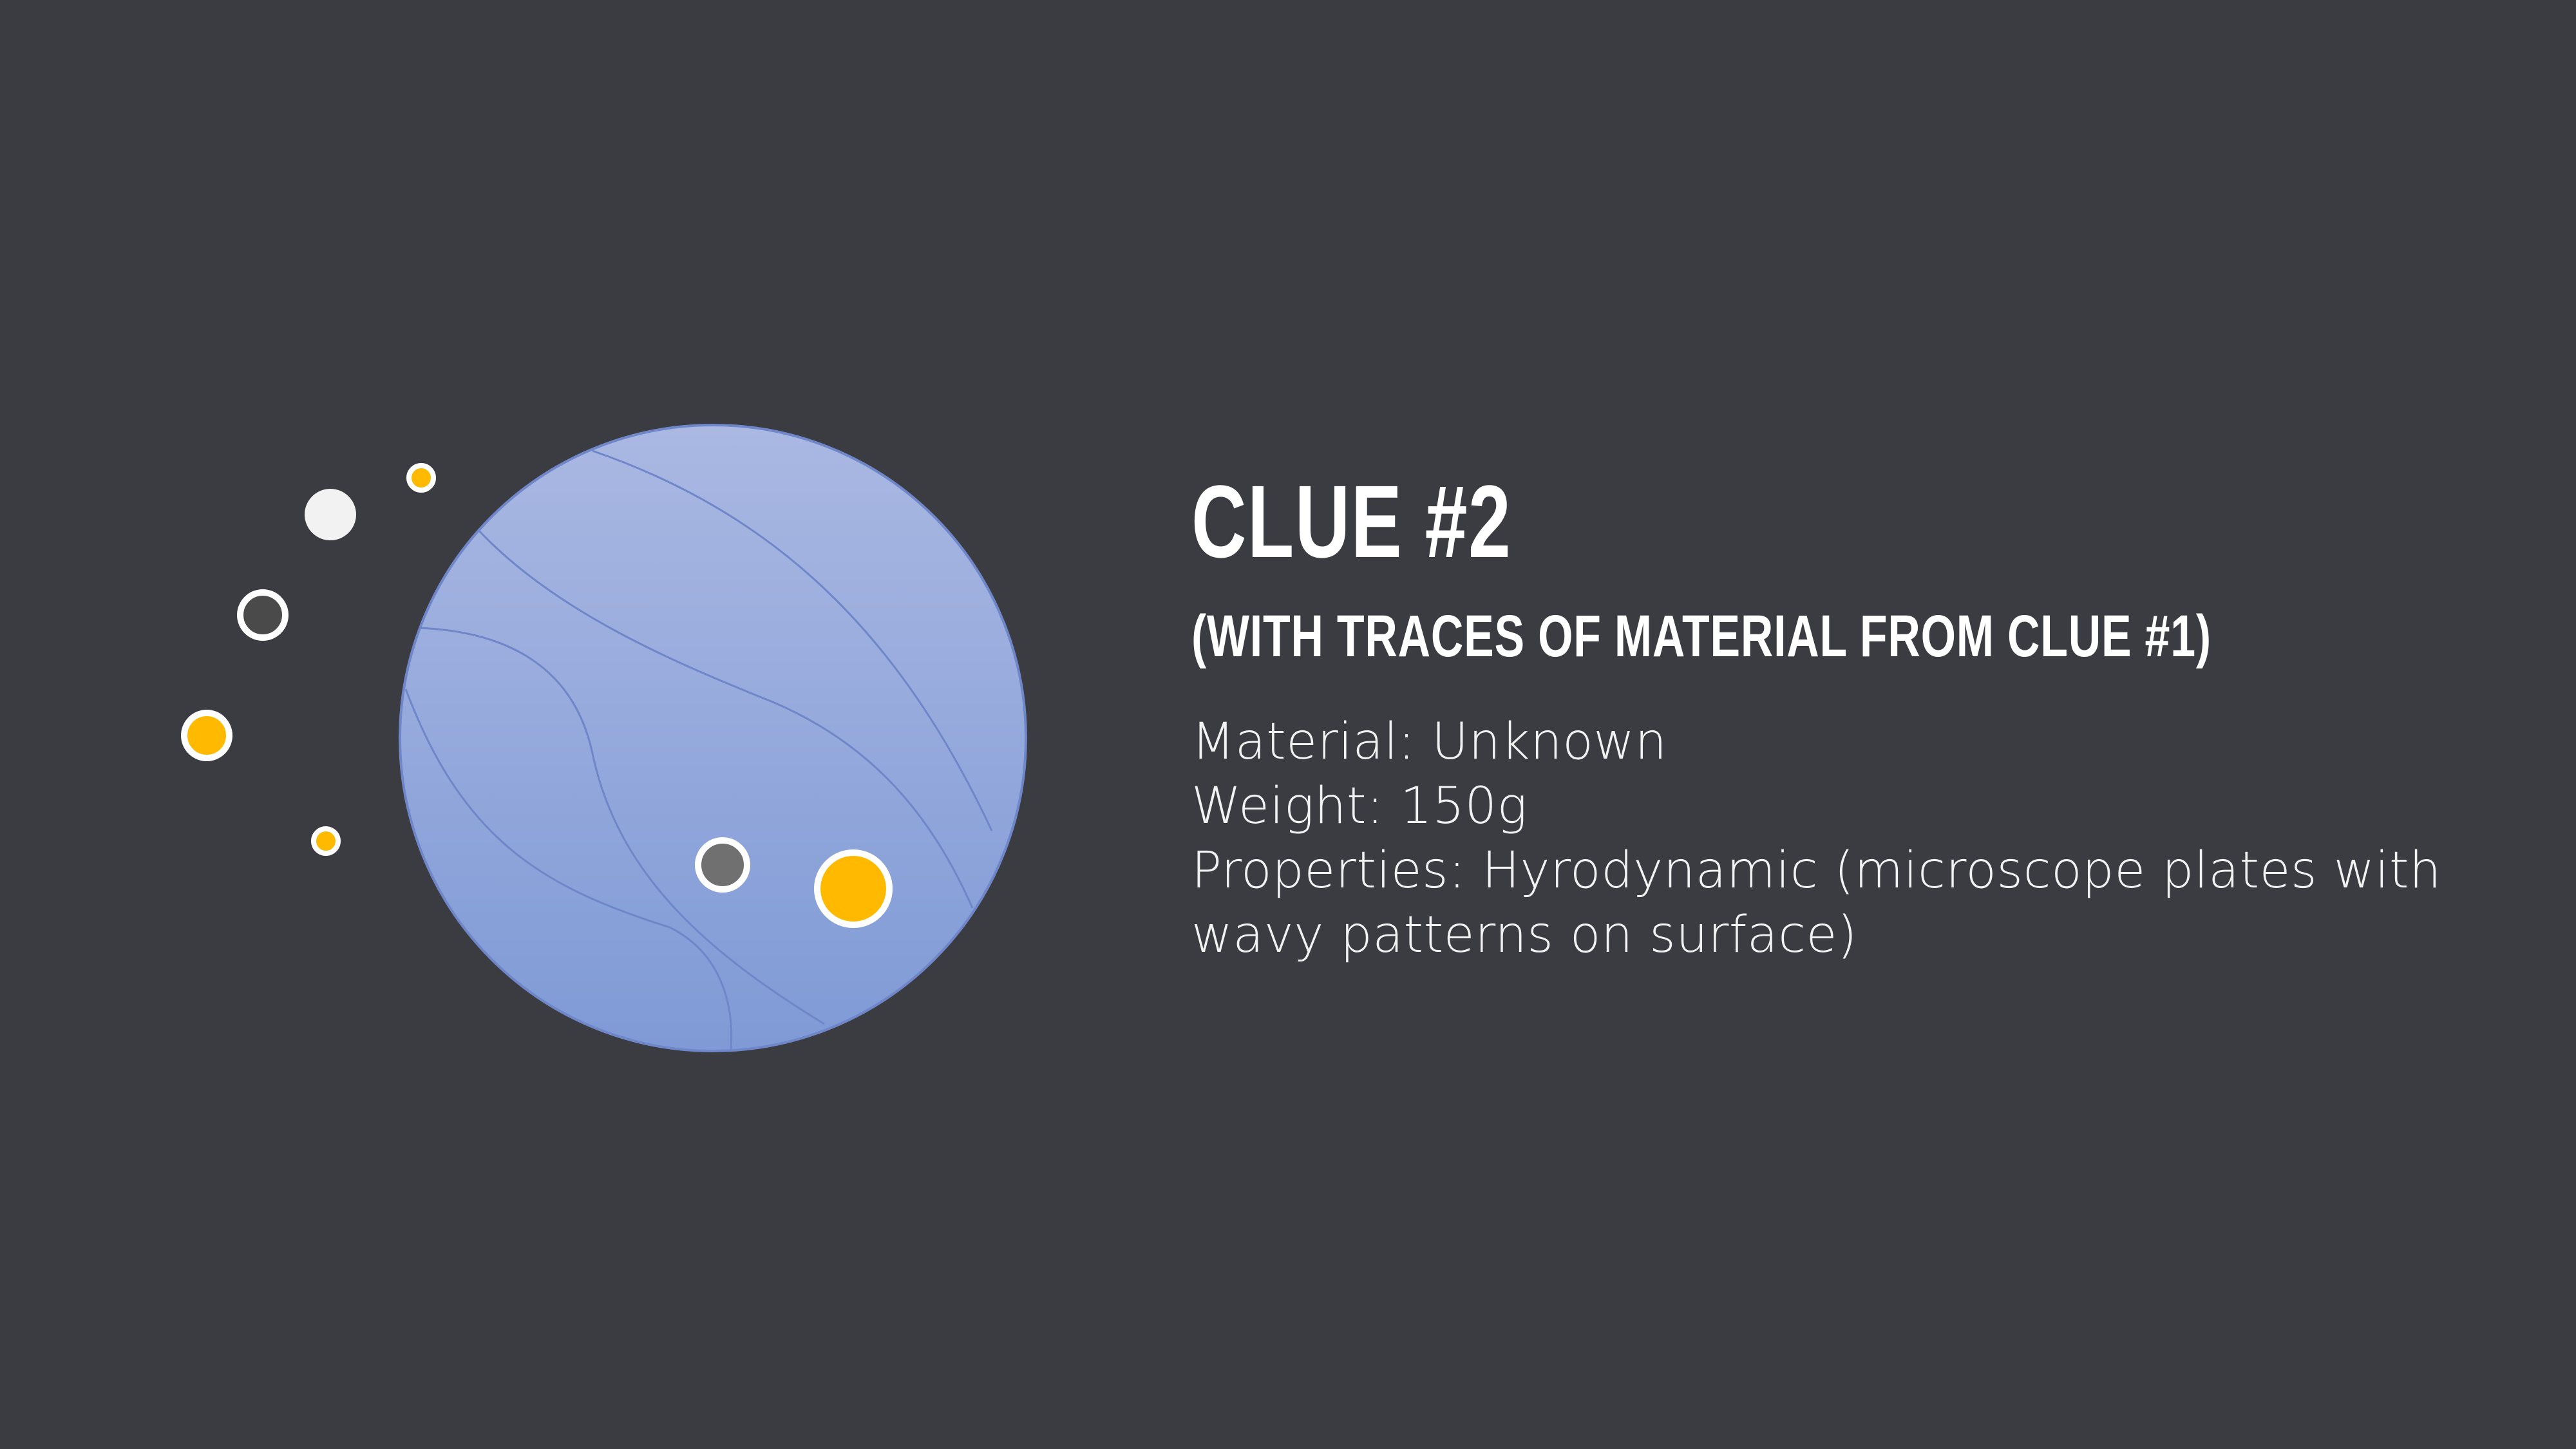 This screenshot has width=2576, height=1449. What do you see at coordinates (713, 738) in the screenshot?
I see `planet-body` at bounding box center [713, 738].